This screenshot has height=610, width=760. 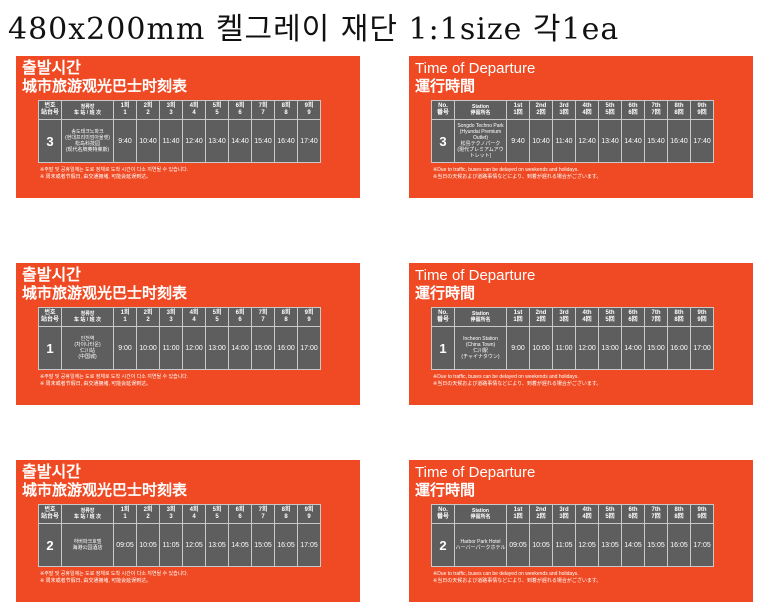 What do you see at coordinates (702, 141) in the screenshot?
I see `departure-time: 17:40` at bounding box center [702, 141].